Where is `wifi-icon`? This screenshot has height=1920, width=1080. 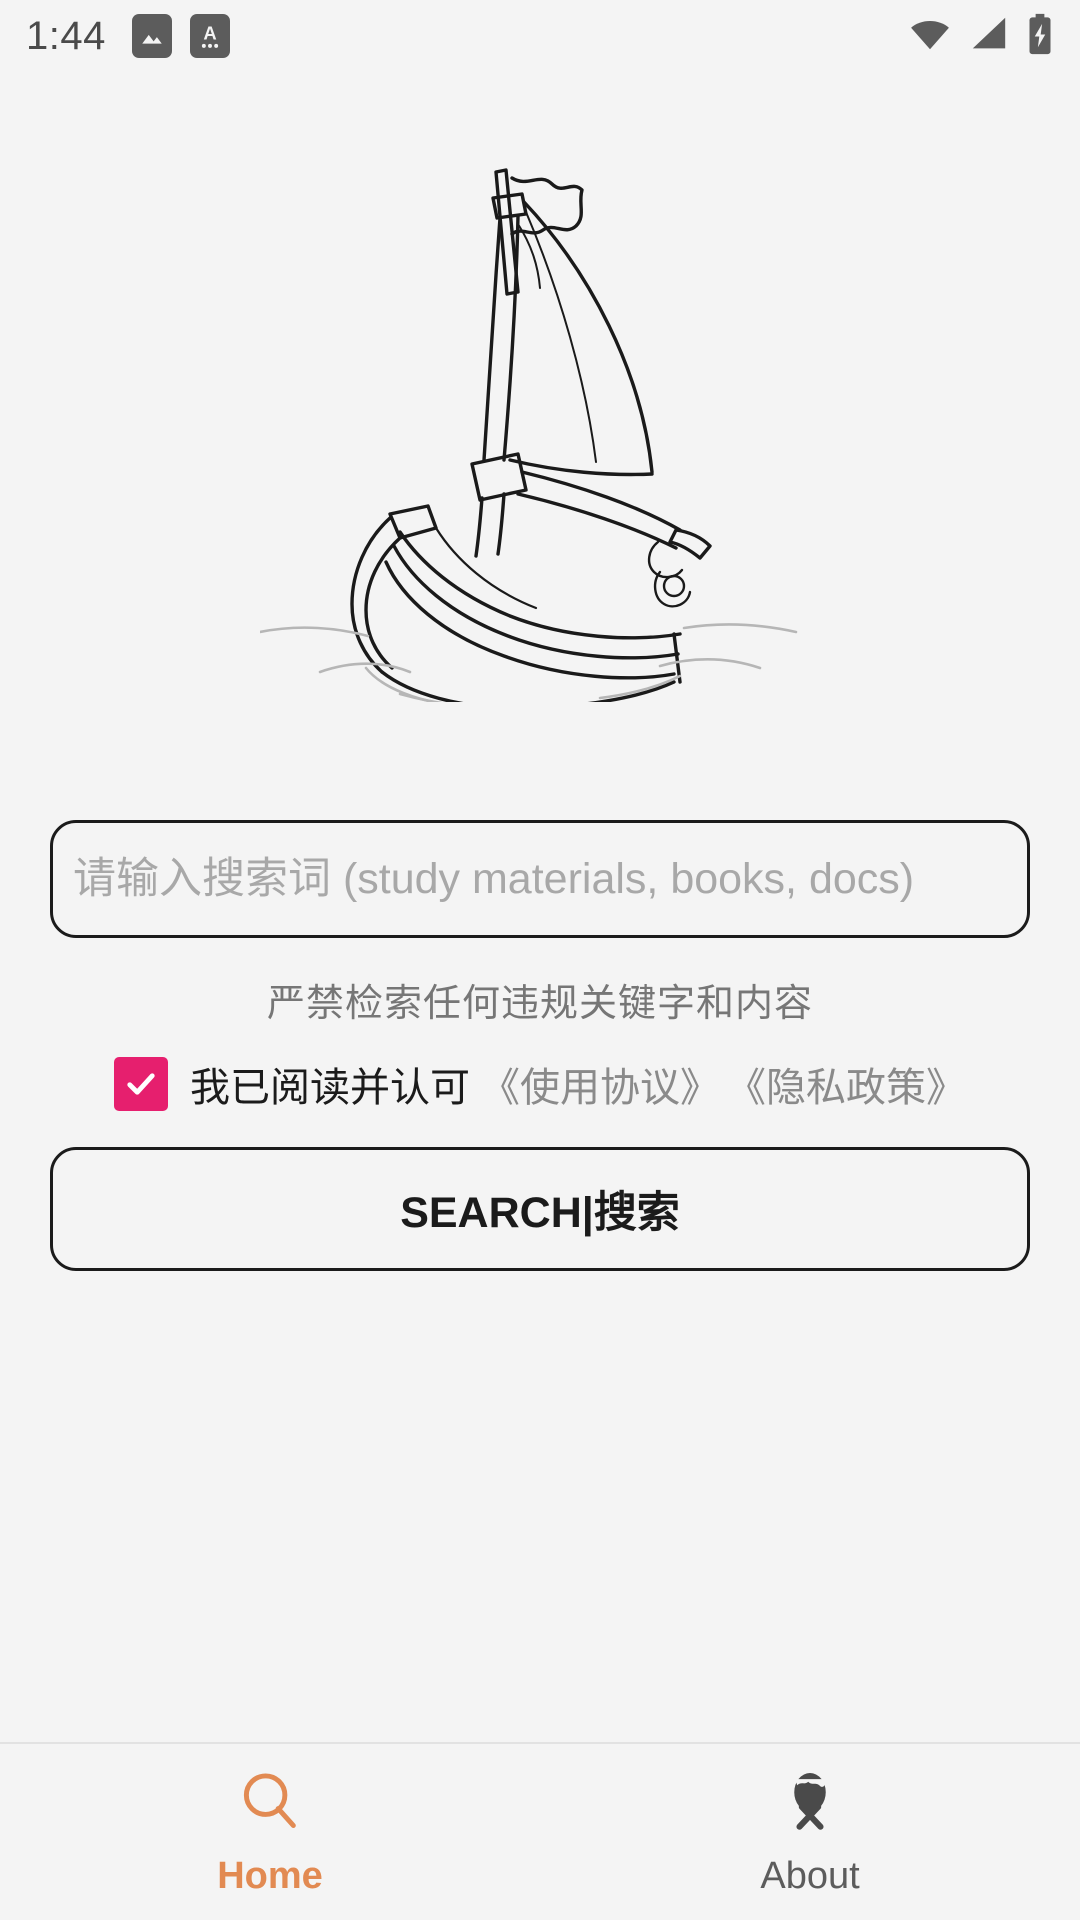 wifi-icon is located at coordinates (930, 36).